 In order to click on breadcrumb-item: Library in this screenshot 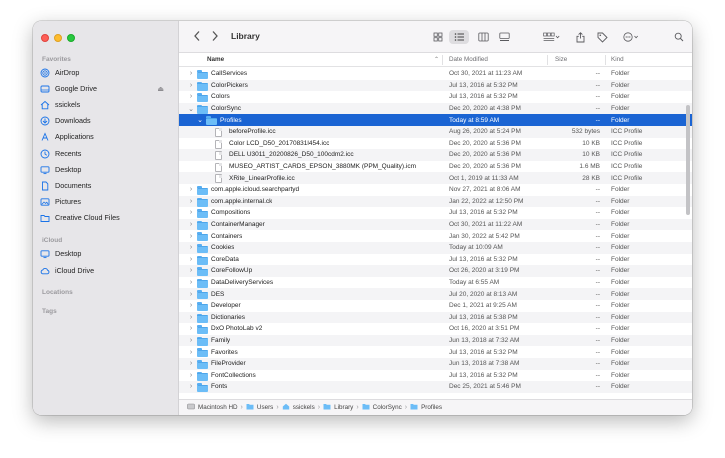, I will do `click(338, 407)`.